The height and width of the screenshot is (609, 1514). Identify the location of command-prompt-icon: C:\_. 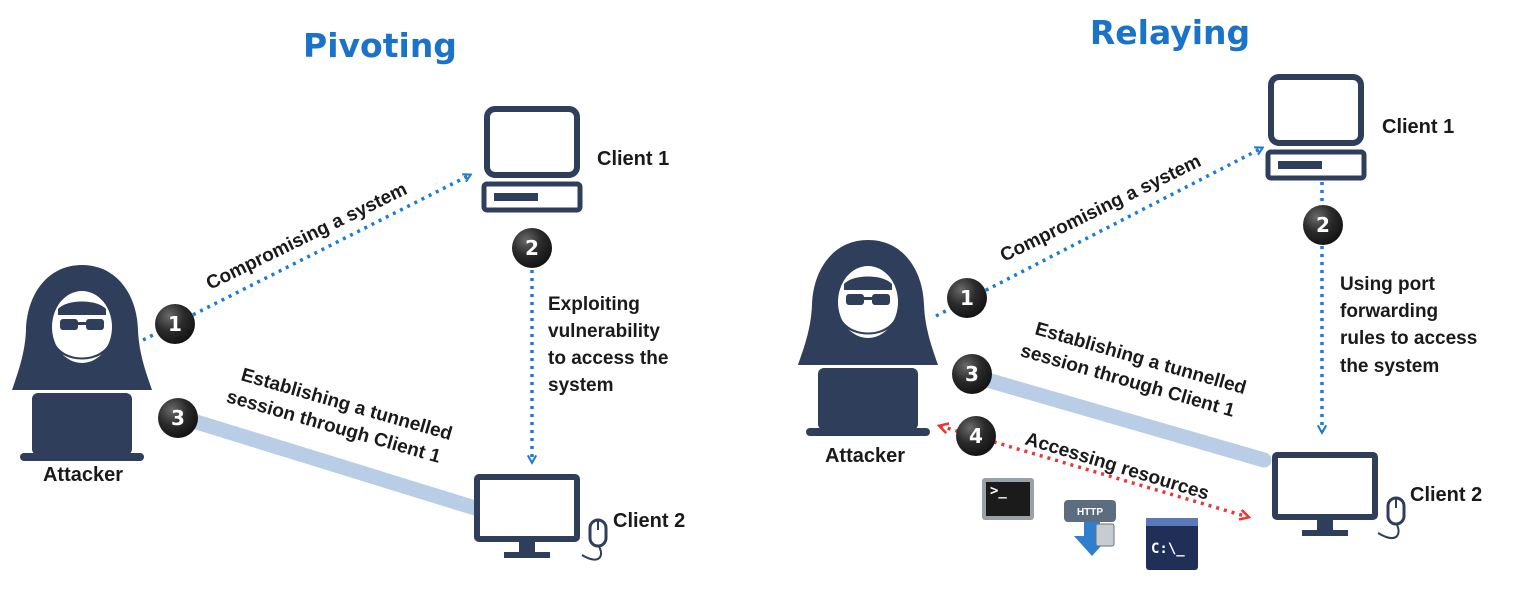
(1172, 544).